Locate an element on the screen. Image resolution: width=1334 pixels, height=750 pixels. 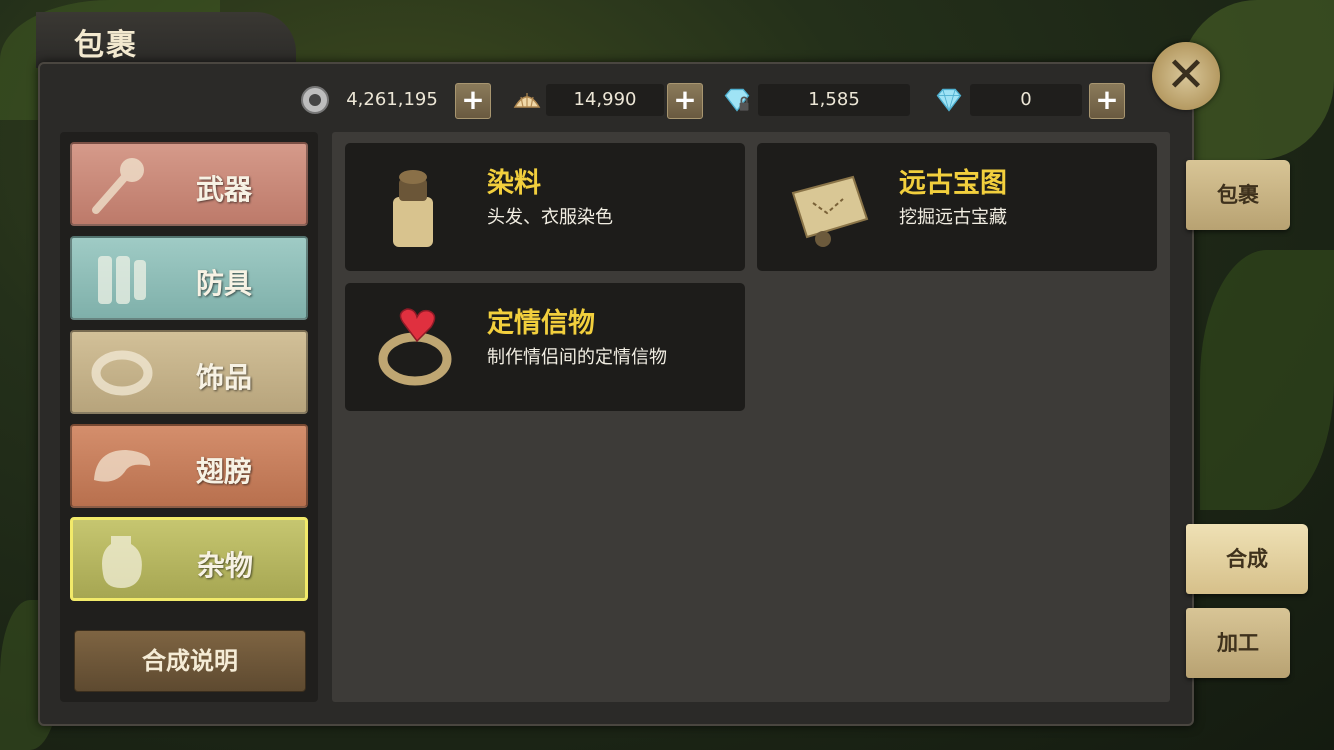
add-silver-button: + is located at coordinates (473, 101).